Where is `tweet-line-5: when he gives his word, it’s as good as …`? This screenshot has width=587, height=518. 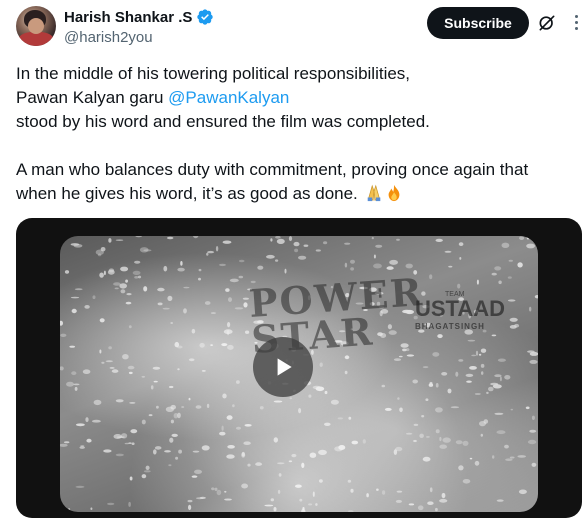 tweet-line-5: when he gives his word, it’s as good as … is located at coordinates (296, 194).